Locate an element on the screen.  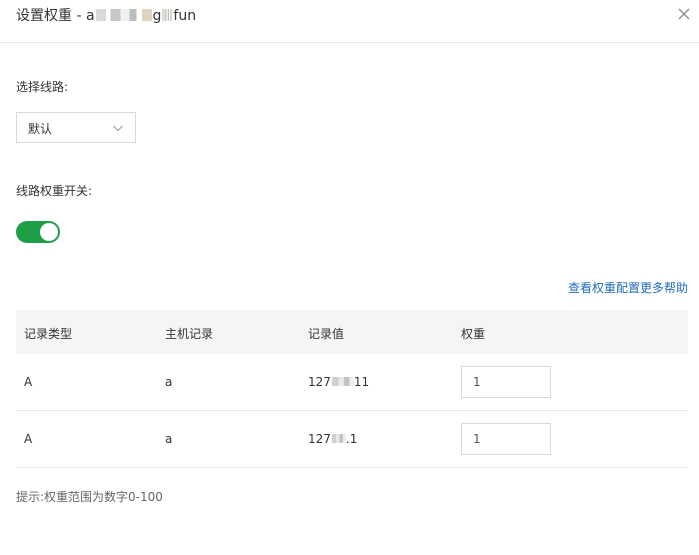
header-value: 记录值 is located at coordinates (326, 334).